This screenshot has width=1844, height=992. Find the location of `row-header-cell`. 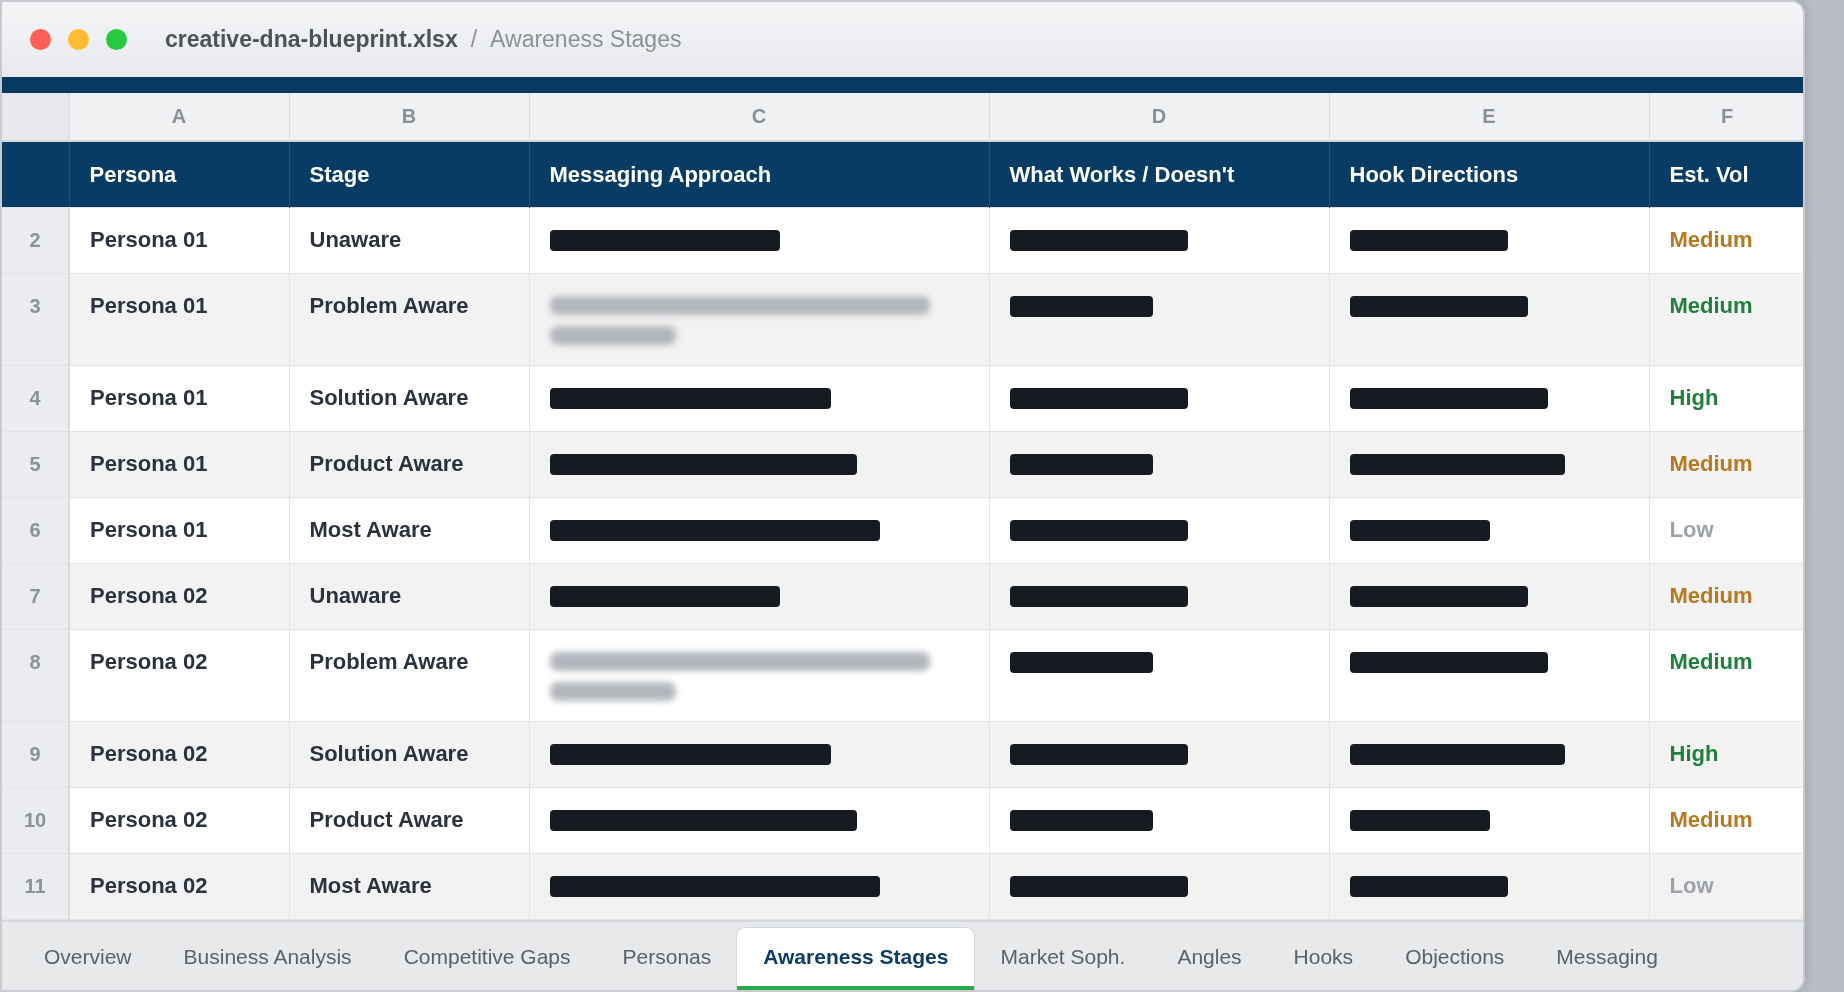

row-header-cell is located at coordinates (35, 174).